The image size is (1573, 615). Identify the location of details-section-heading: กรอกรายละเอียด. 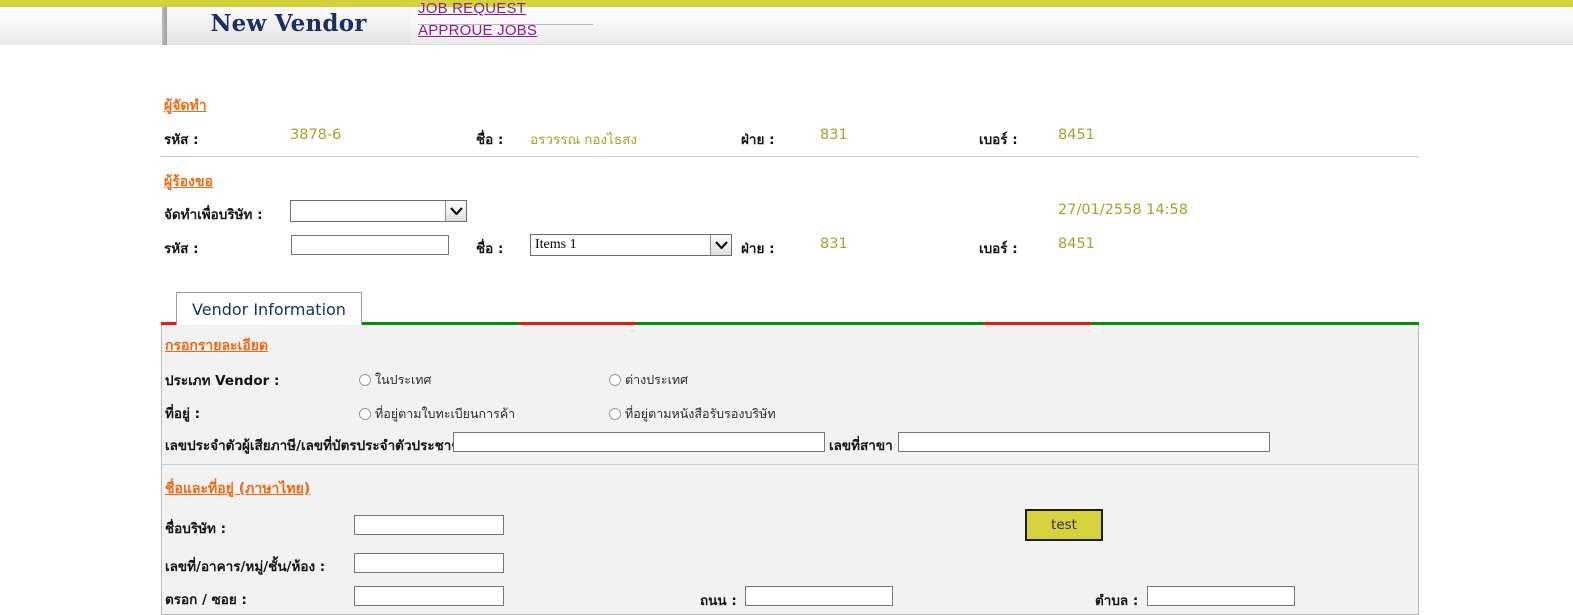
(217, 346).